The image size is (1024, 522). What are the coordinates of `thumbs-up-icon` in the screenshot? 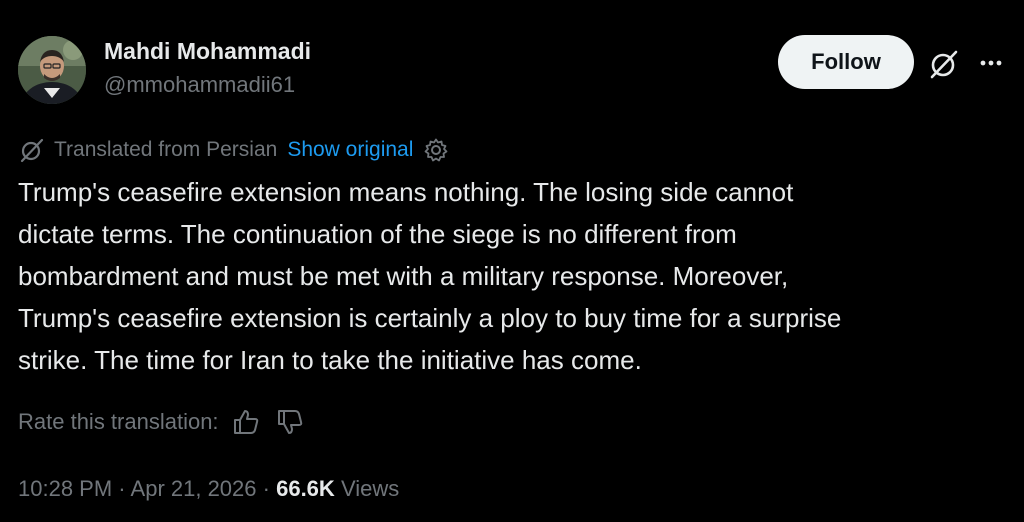 It's located at (246, 422).